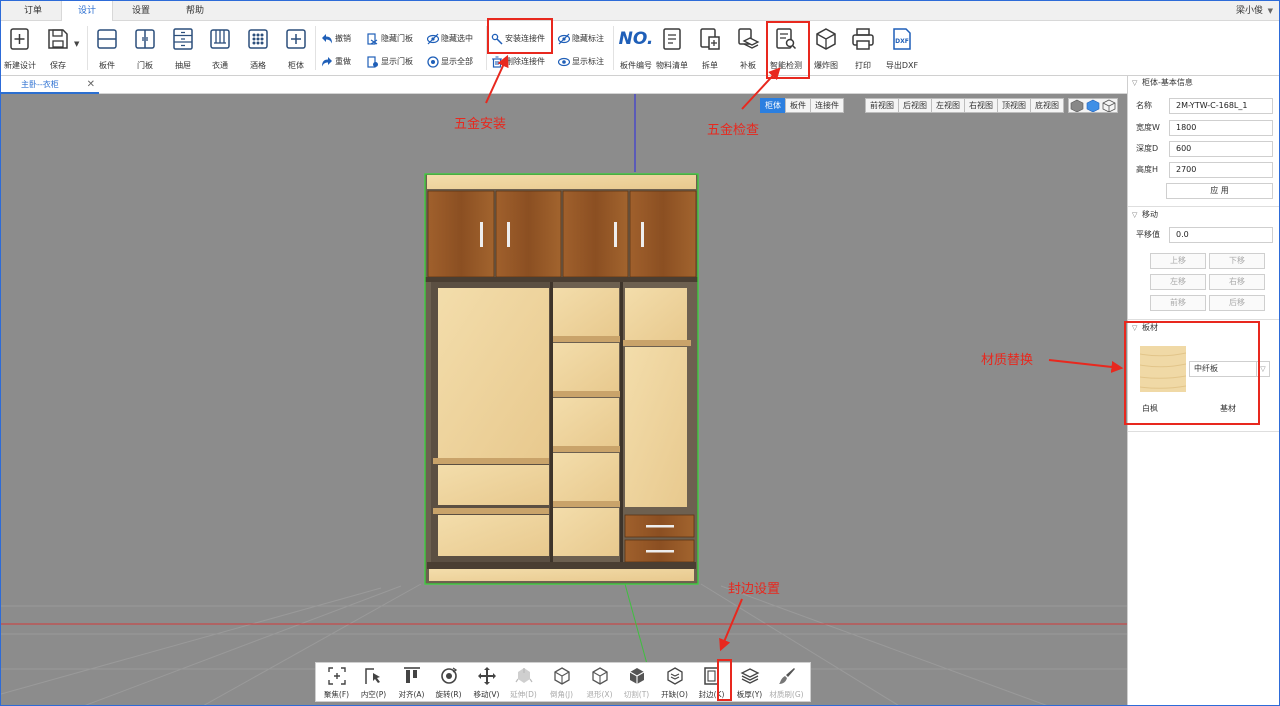  Describe the element at coordinates (20, 49) in the screenshot. I see `new-design-button: 新建设计` at that location.